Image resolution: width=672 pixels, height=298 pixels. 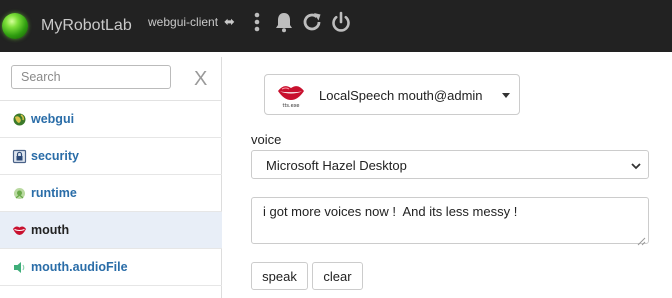 I want to click on sidebar-item-label: mouth.audioFile, so click(x=79, y=267).